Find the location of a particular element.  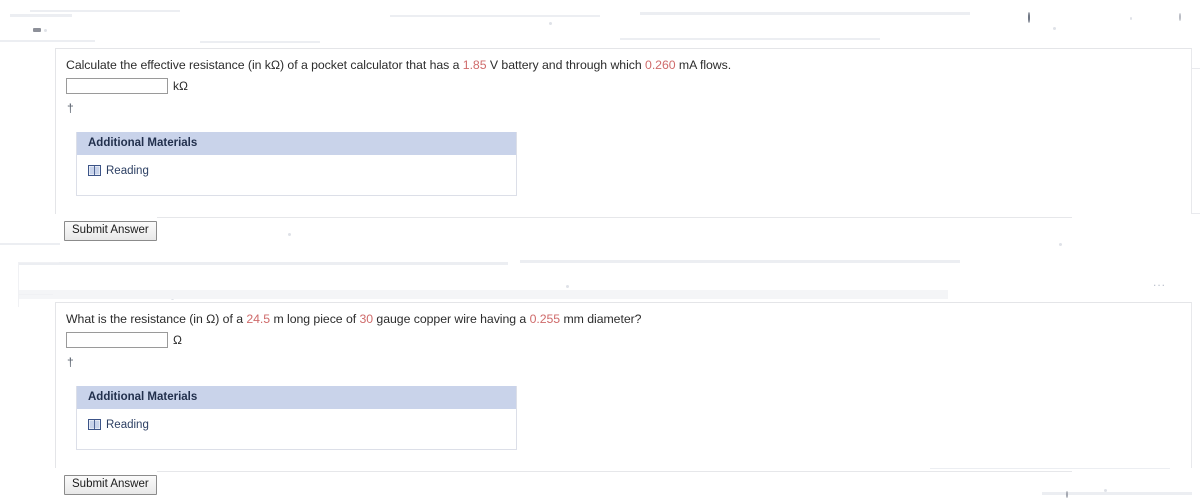

submit-answer-button-1: Submit Answer is located at coordinates (110, 231).